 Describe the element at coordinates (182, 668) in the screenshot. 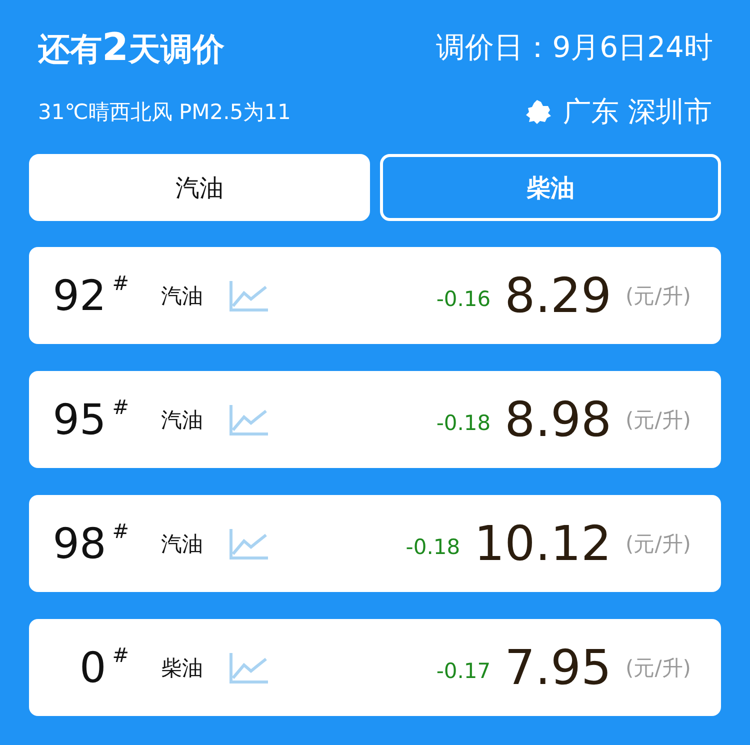

I see `fuel-type: 柴油` at that location.